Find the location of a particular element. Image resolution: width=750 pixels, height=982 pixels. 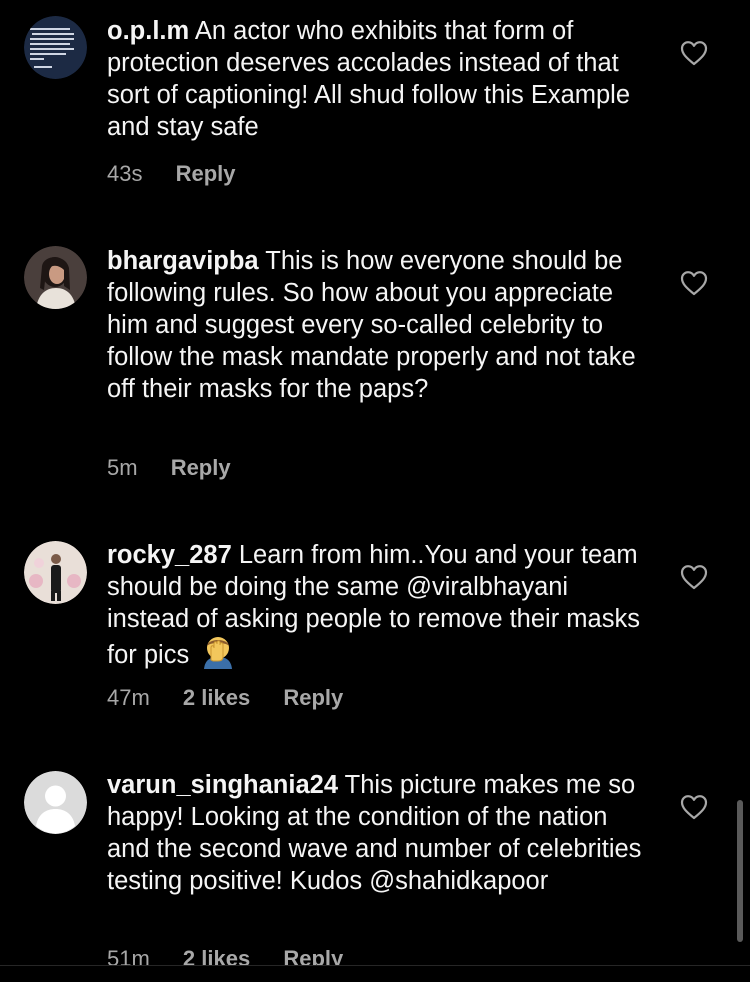

comment-meta: 47m 2 likes Reply is located at coordinates (238, 698).